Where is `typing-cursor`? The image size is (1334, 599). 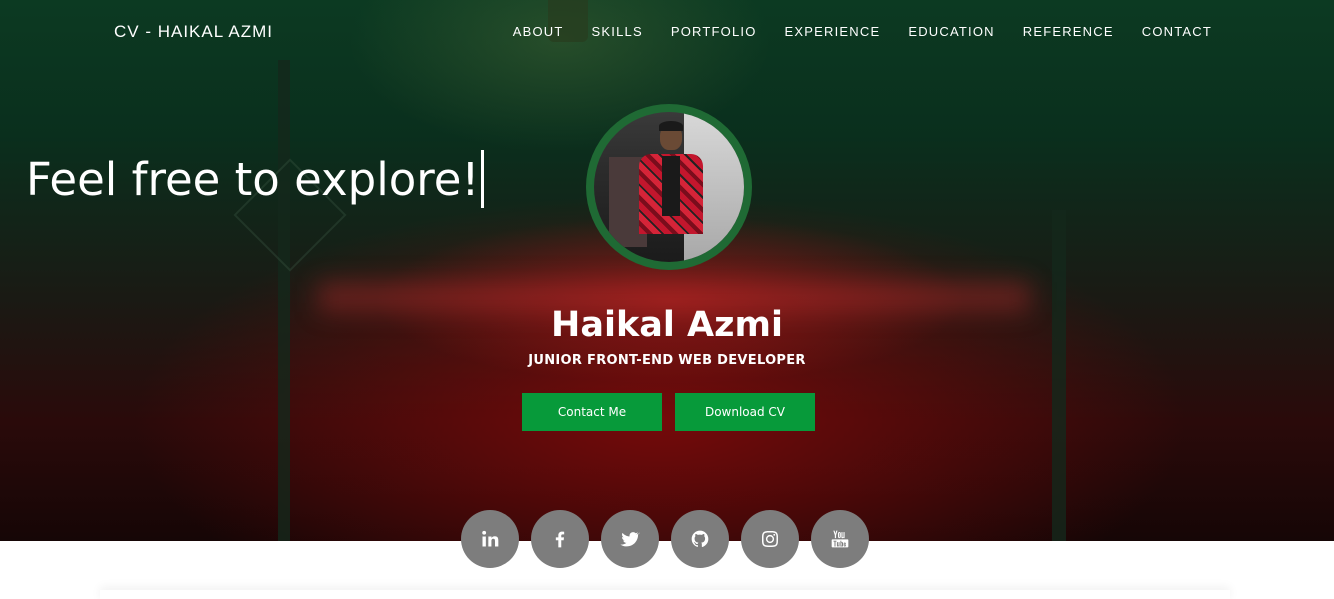 typing-cursor is located at coordinates (483, 179).